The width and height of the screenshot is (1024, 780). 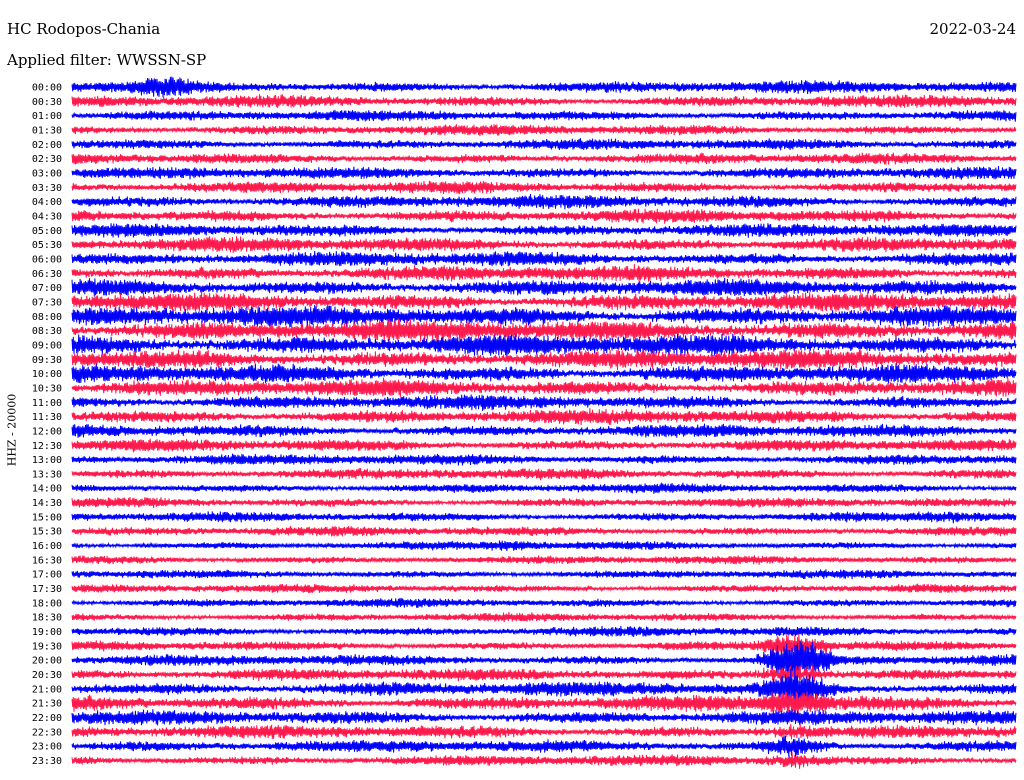 What do you see at coordinates (47, 560) in the screenshot?
I see `row-time-label: 16:30` at bounding box center [47, 560].